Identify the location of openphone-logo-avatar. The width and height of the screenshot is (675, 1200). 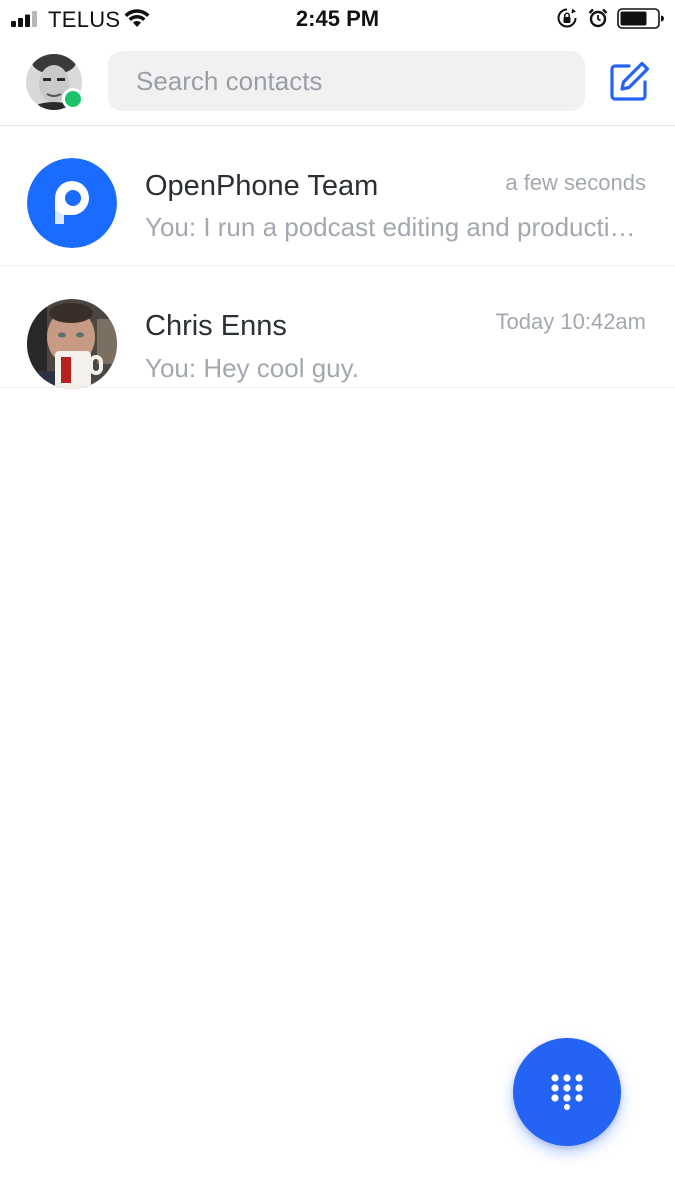
(72, 203).